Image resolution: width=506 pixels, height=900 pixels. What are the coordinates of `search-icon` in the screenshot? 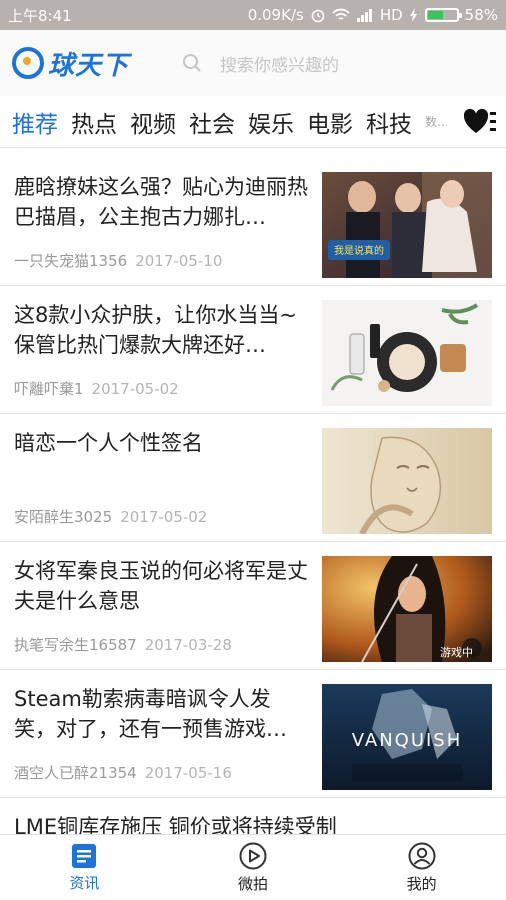 It's located at (192, 63).